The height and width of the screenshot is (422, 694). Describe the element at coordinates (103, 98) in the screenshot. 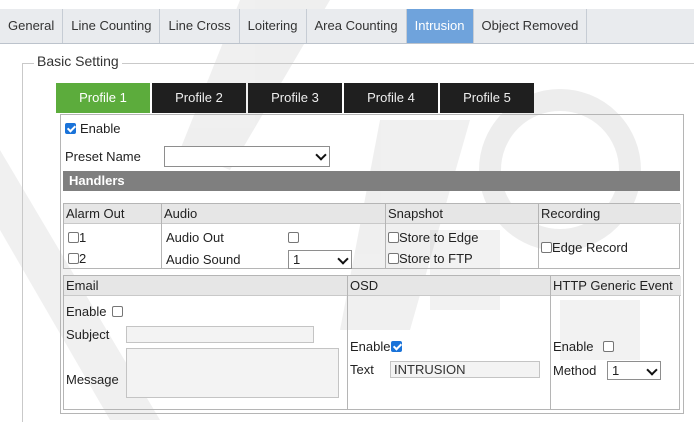

I see `tab-profile-1: Profile 1` at that location.